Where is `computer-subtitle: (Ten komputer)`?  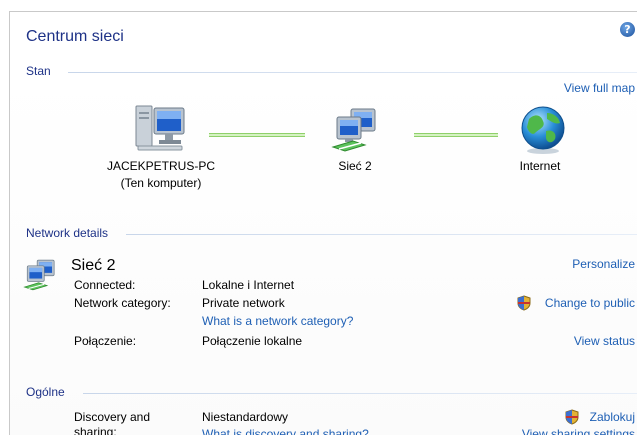 computer-subtitle: (Ten komputer) is located at coordinates (161, 183).